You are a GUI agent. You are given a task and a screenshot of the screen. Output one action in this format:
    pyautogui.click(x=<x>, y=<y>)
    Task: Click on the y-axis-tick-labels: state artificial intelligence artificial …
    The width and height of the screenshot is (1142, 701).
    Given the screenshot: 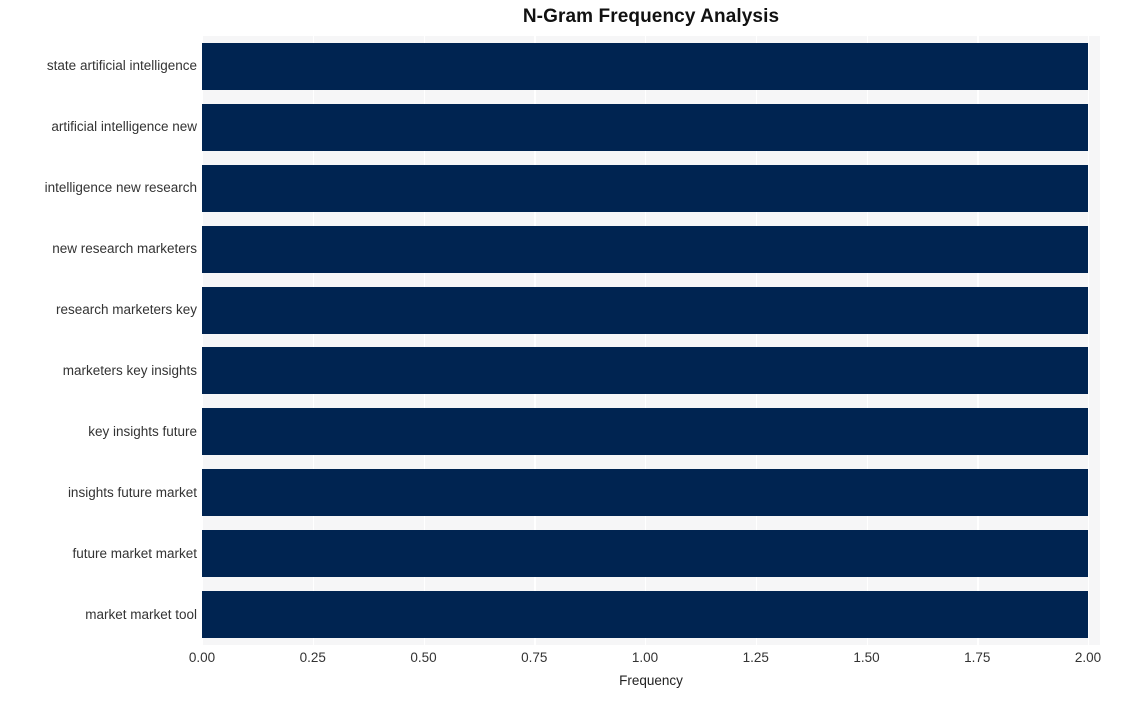 What is the action you would take?
    pyautogui.click(x=98, y=340)
    